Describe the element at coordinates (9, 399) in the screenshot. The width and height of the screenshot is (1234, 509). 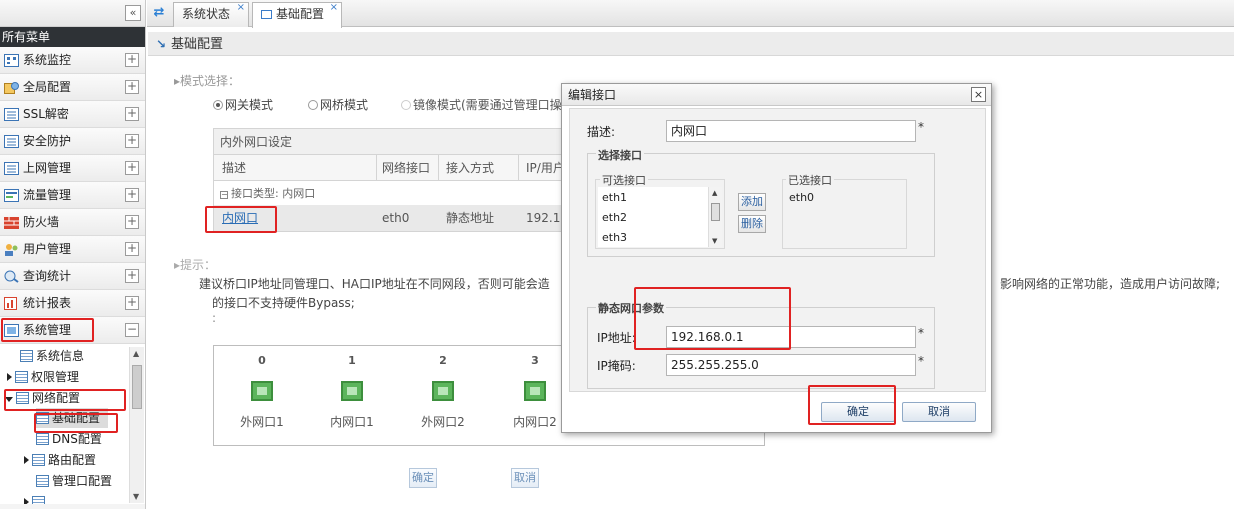
I see `collapse-arrow-icon` at that location.